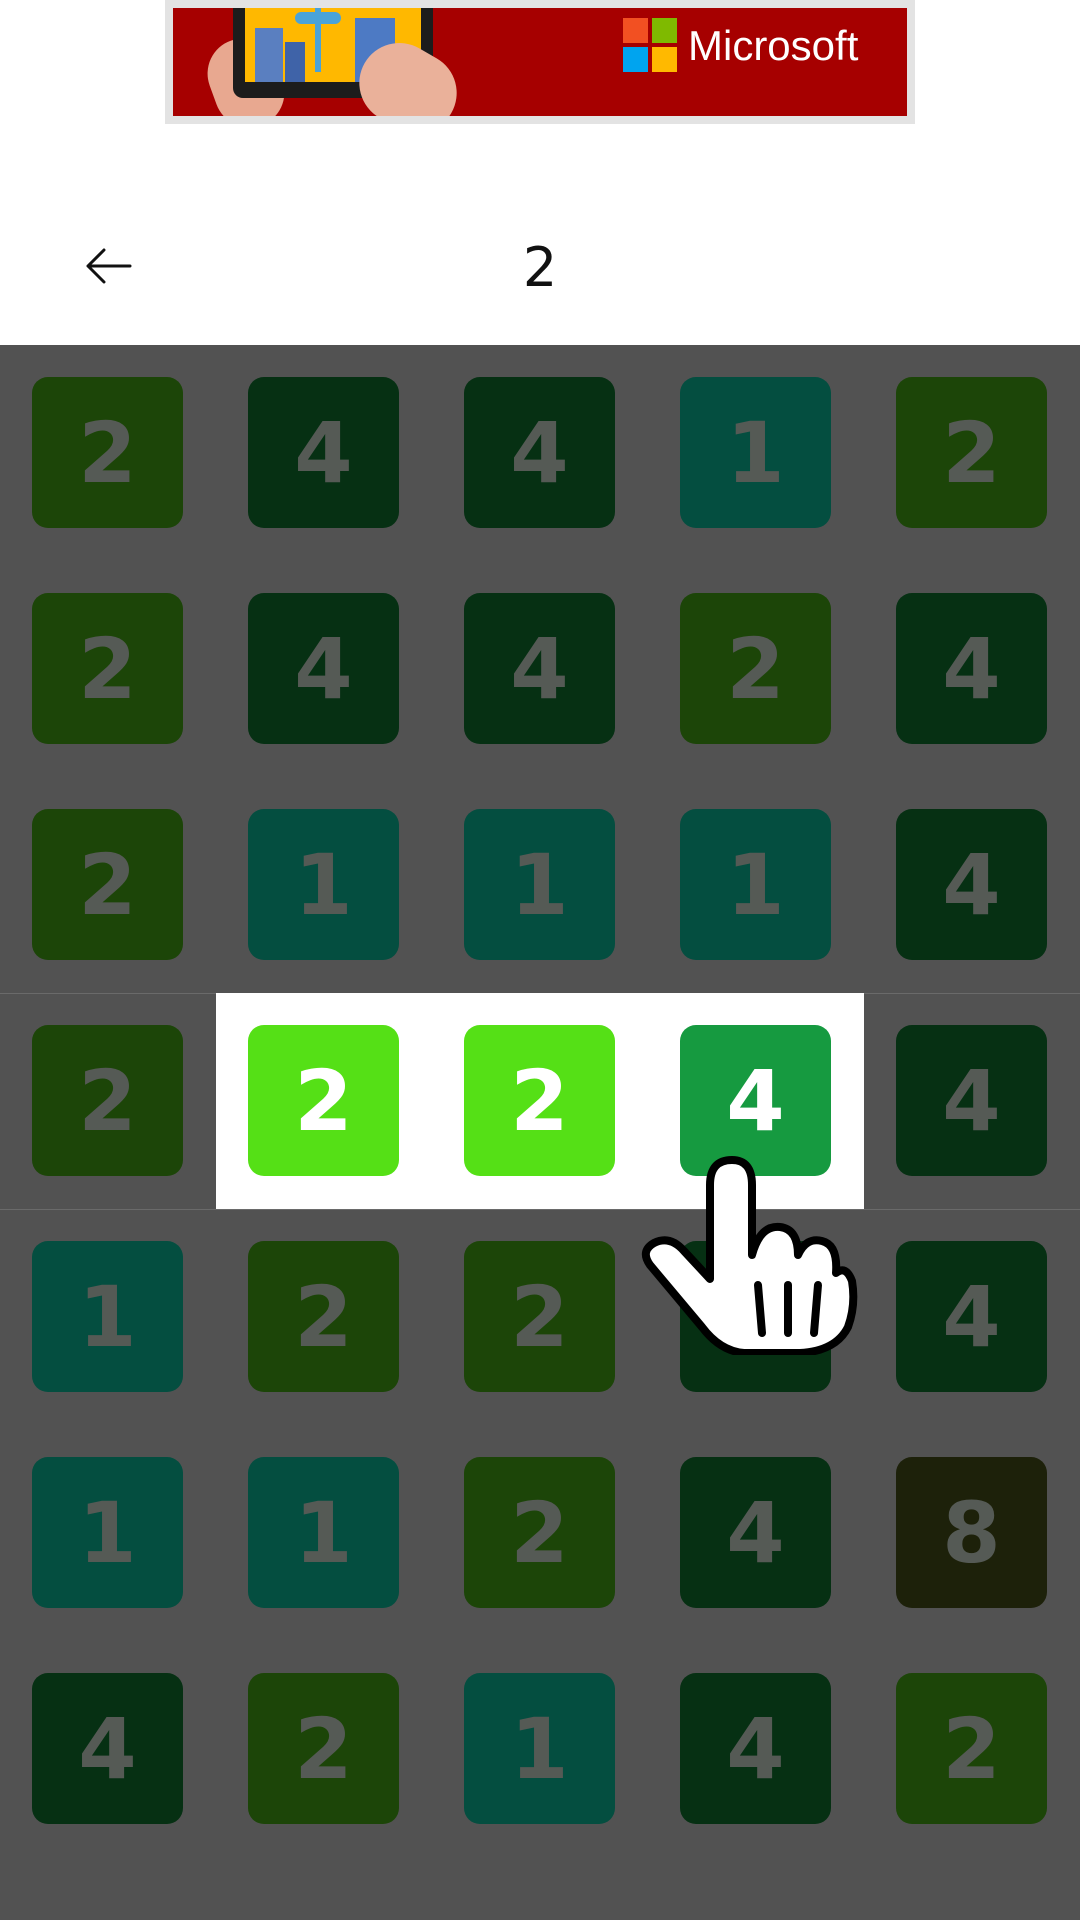 The width and height of the screenshot is (1080, 1920). I want to click on tile: 8, so click(971, 1532).